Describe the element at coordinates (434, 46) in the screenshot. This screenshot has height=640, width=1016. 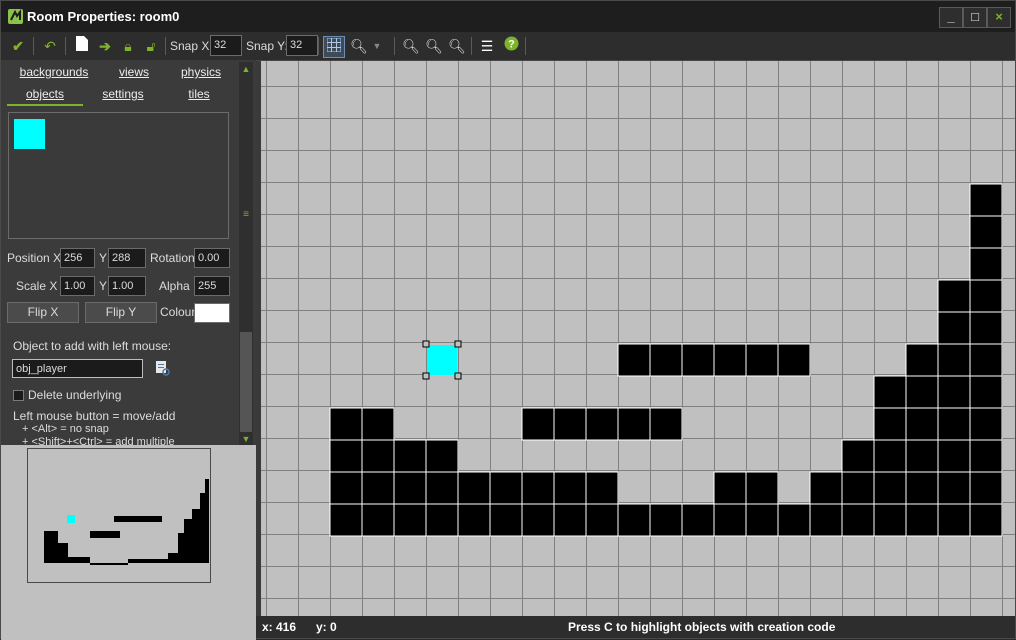
I see `zoom-in-icon: 🔍︎` at that location.